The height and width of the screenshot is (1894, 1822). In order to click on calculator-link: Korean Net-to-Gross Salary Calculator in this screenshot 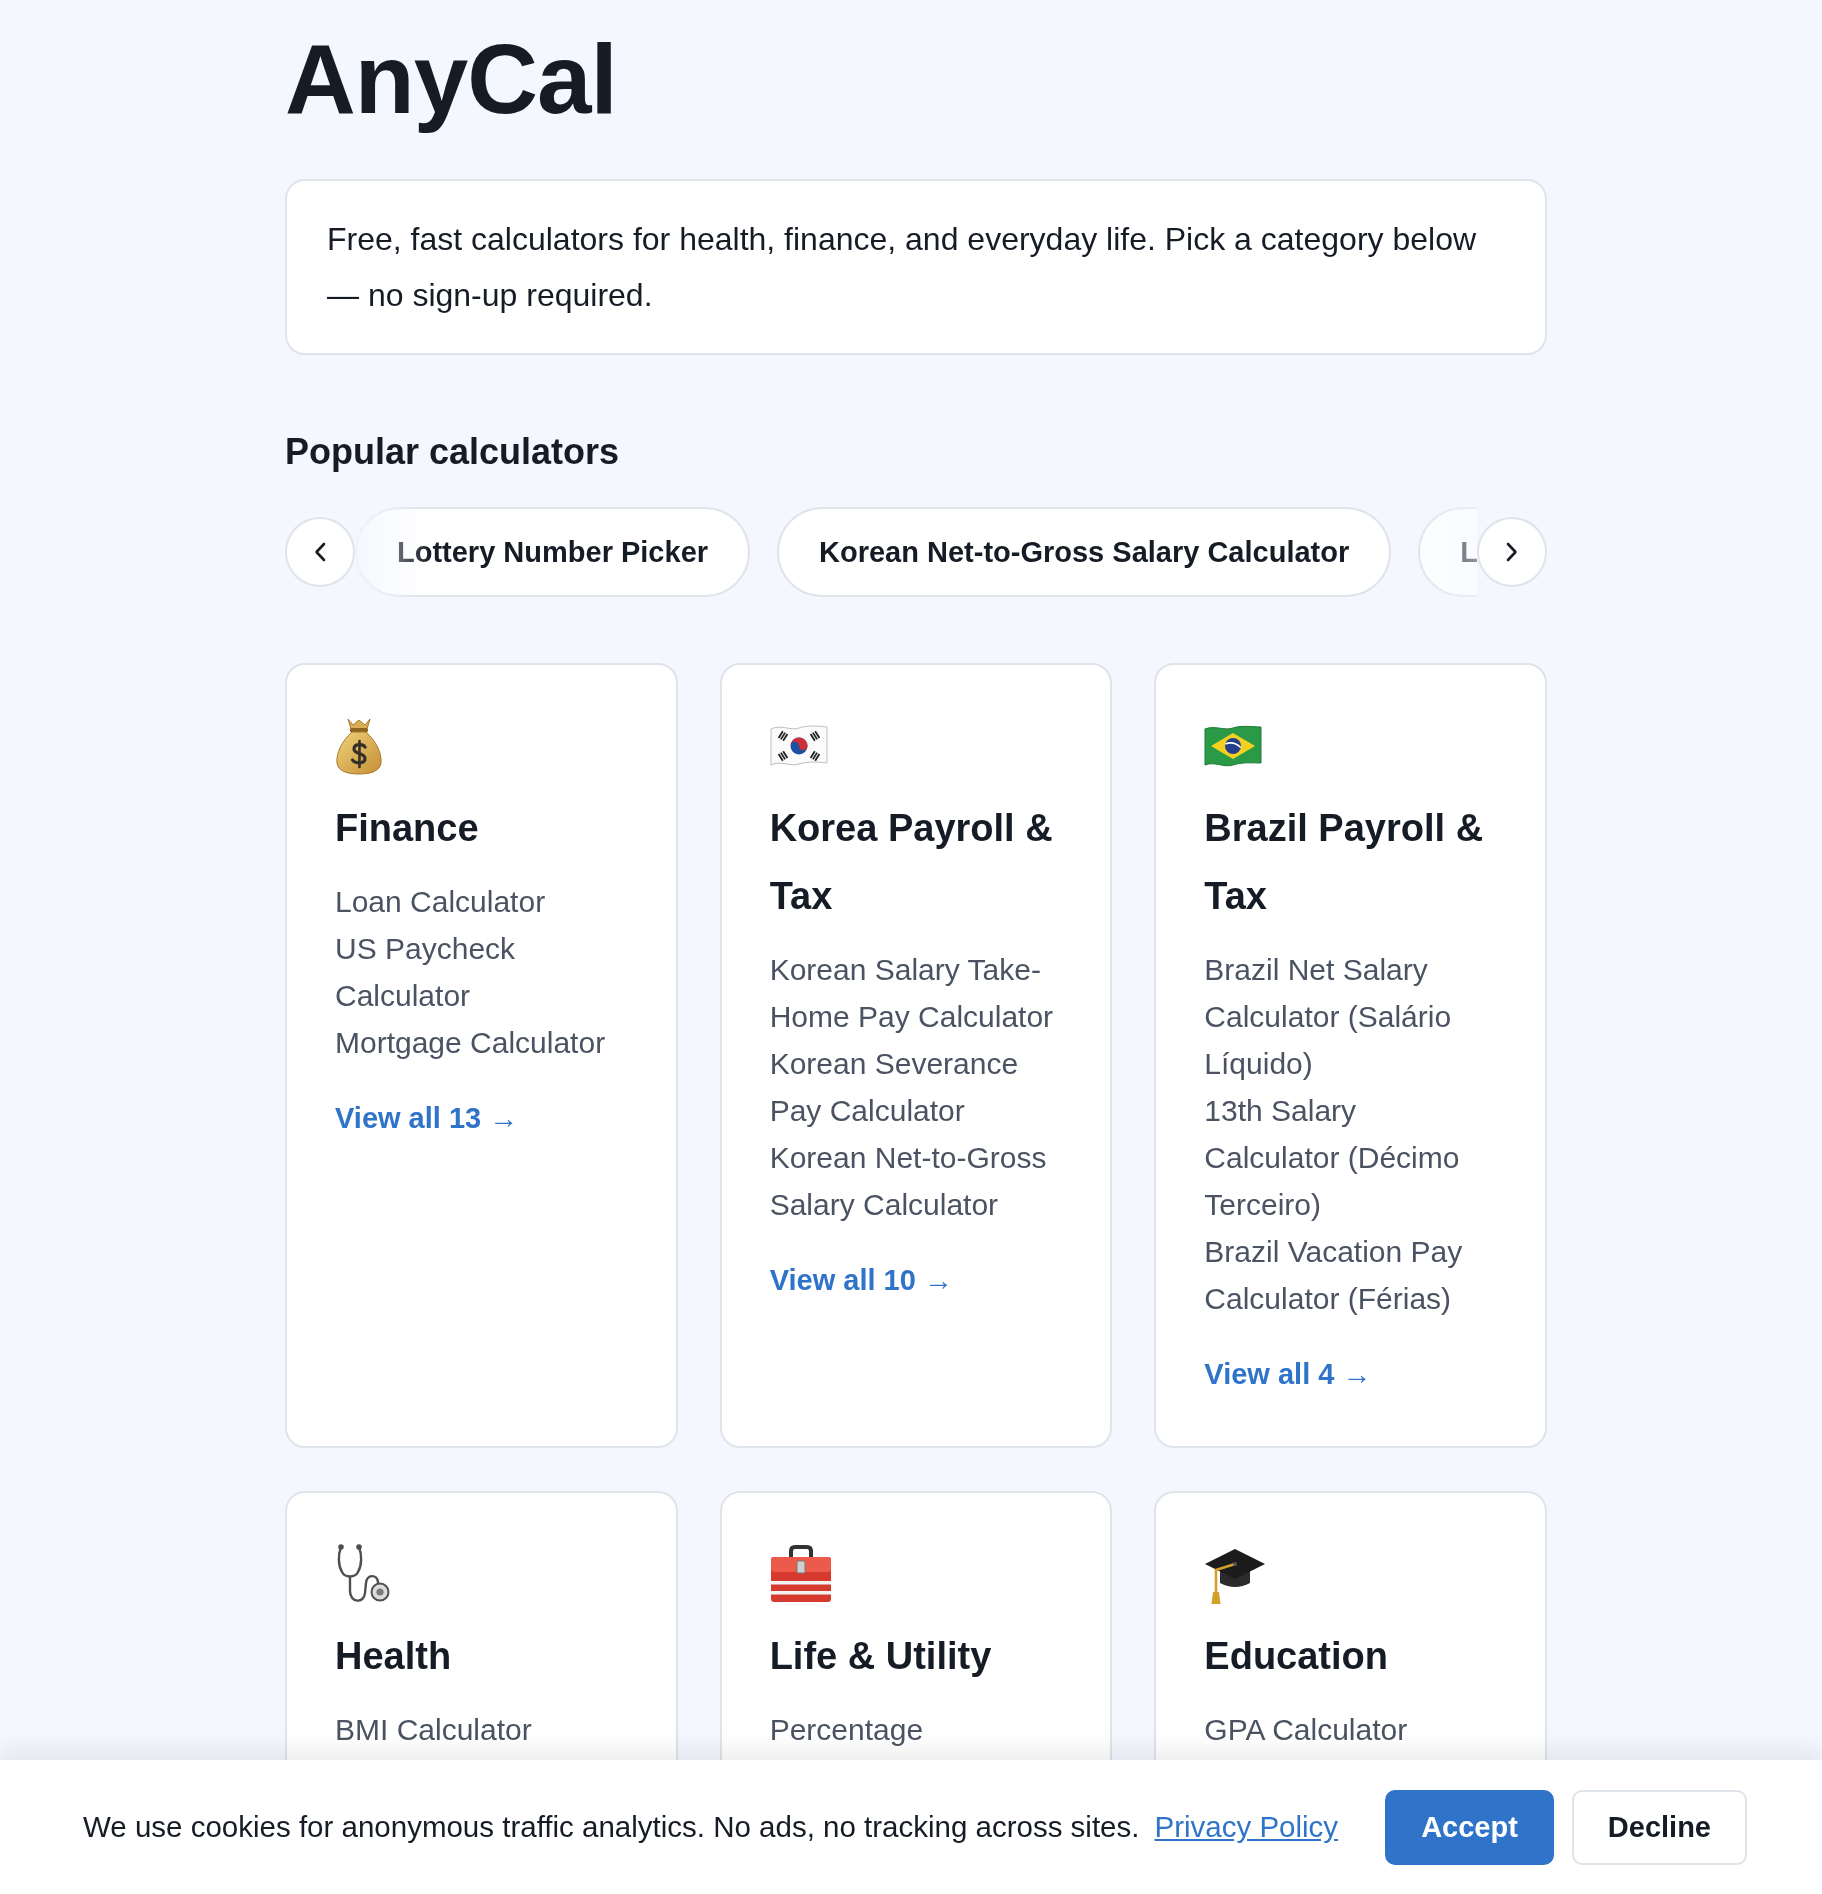, I will do `click(912, 1181)`.